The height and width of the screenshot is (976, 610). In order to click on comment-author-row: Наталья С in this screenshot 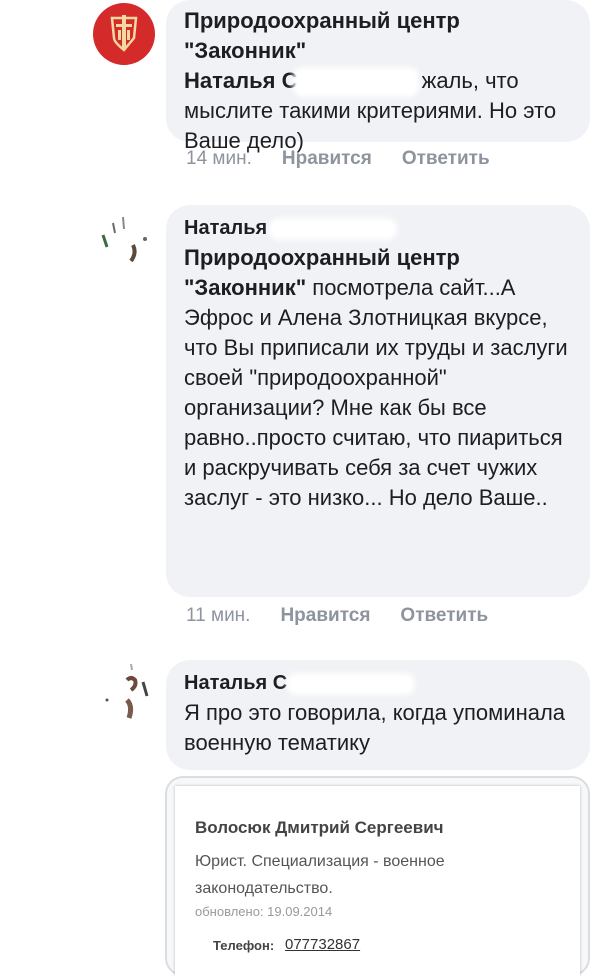, I will do `click(378, 683)`.